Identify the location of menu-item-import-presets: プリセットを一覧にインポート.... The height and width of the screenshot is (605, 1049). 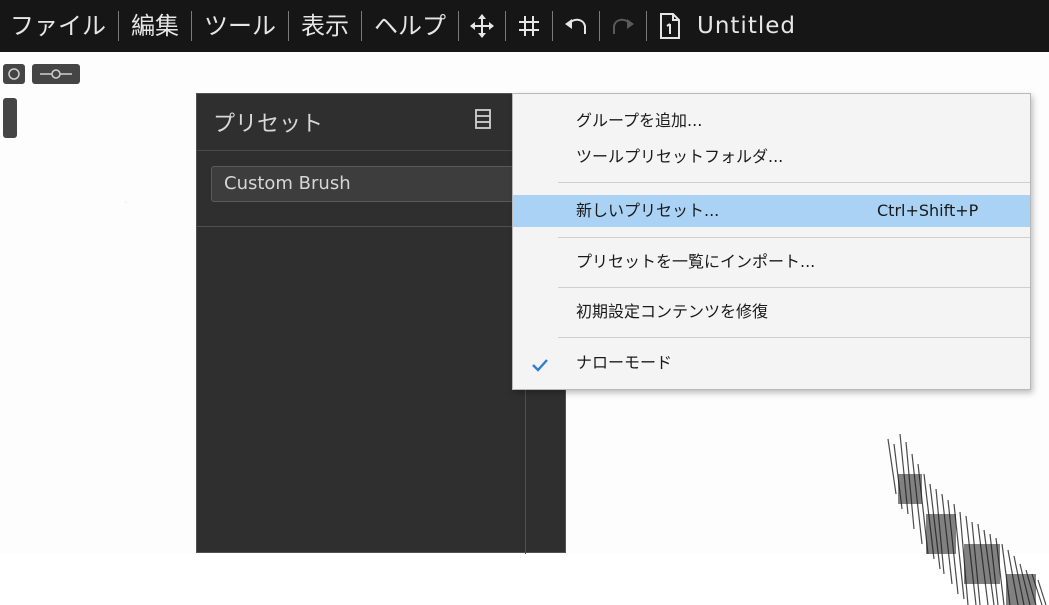
(771, 262).